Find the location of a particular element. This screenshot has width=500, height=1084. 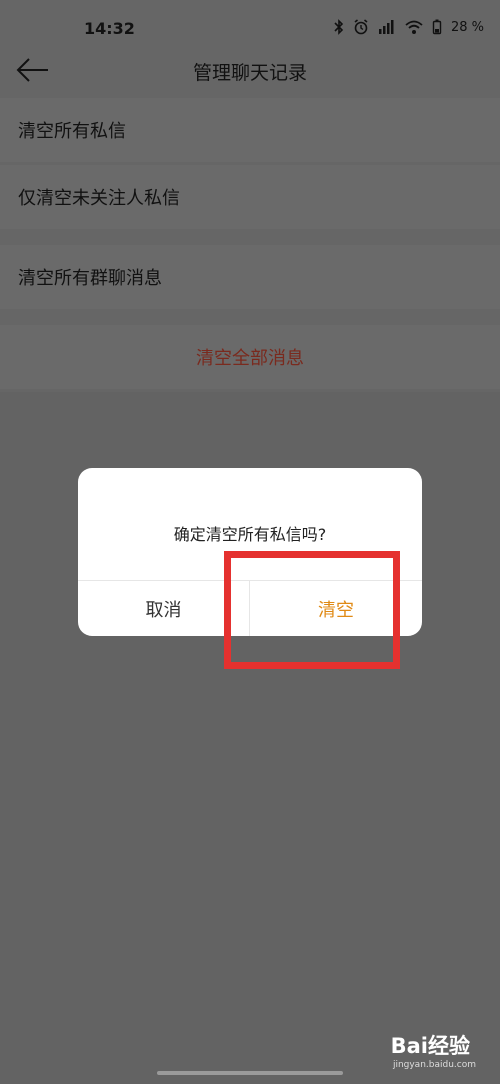

battery-icon is located at coordinates (437, 27).